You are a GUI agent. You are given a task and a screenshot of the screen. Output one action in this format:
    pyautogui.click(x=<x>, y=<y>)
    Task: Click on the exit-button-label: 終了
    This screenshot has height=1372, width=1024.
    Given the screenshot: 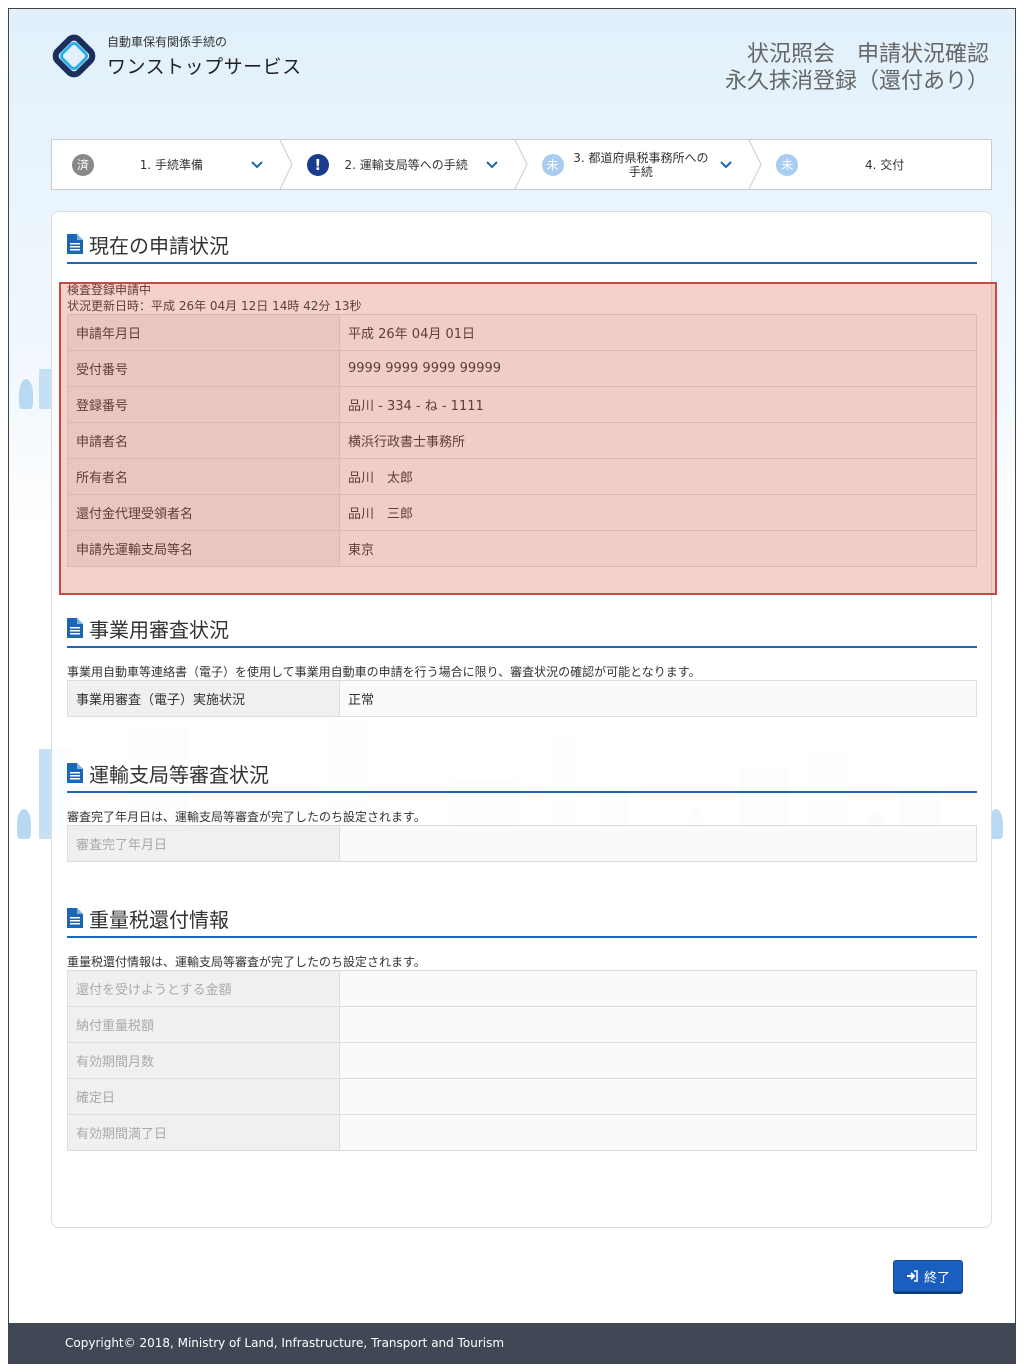 What is the action you would take?
    pyautogui.click(x=936, y=1278)
    